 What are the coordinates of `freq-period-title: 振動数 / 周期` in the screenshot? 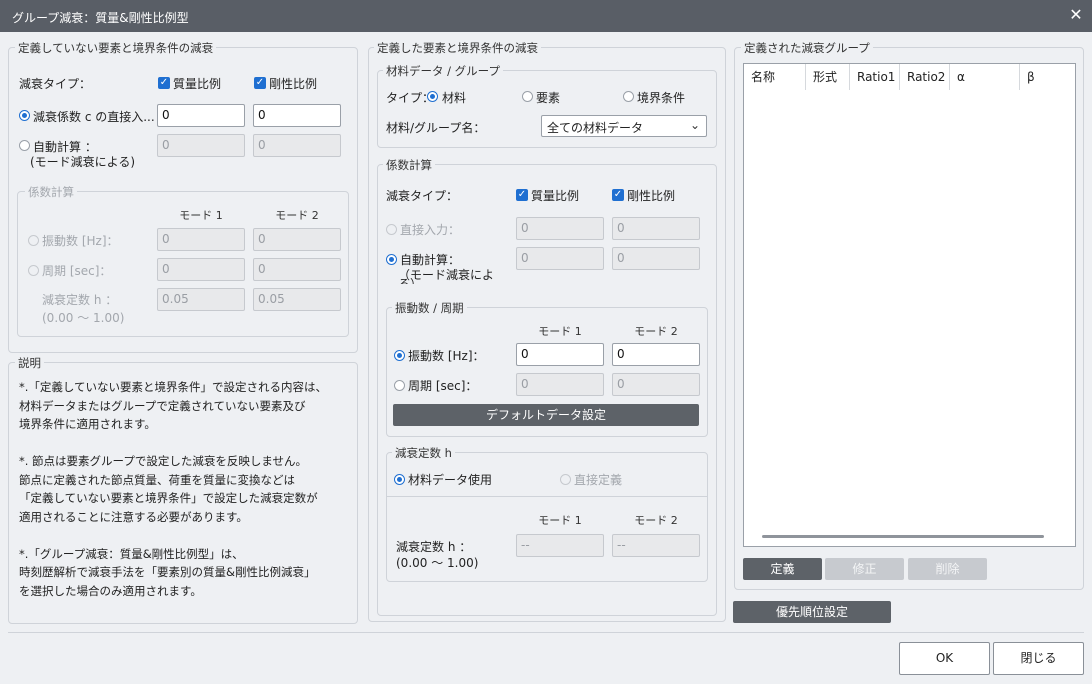 It's located at (429, 308).